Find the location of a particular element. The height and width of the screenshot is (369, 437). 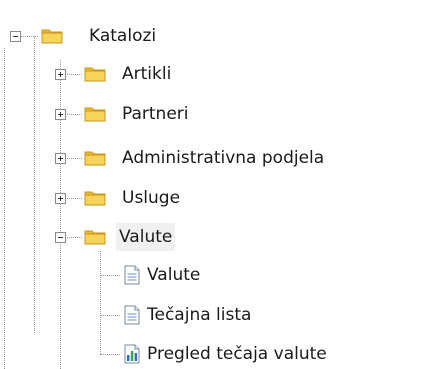

tree-node-administrativna-podjela: Administrativna podjela is located at coordinates (240, 158).